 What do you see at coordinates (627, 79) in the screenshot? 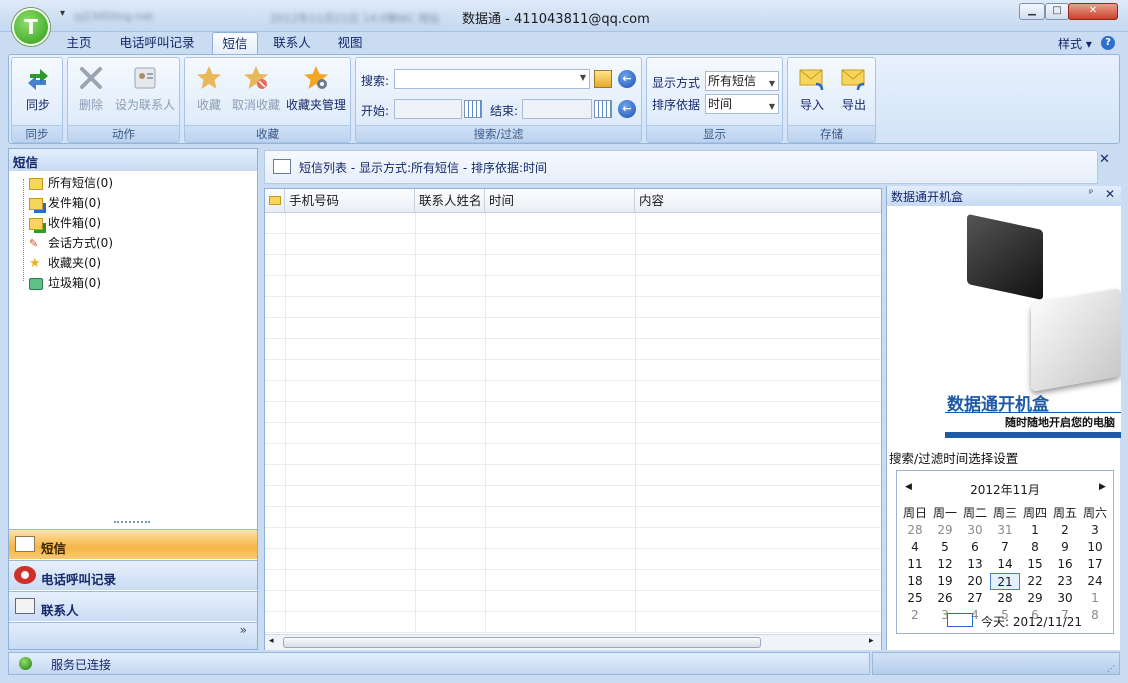
I see `search-go-icon: ←` at bounding box center [627, 79].